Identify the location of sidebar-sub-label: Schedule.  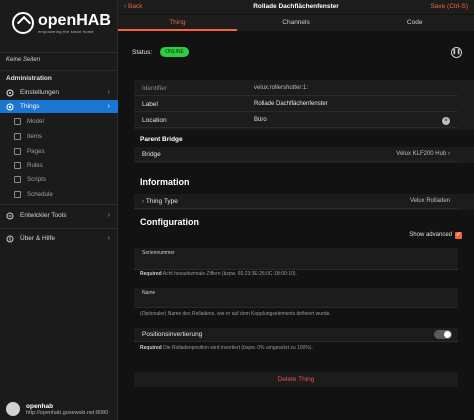
(40, 194).